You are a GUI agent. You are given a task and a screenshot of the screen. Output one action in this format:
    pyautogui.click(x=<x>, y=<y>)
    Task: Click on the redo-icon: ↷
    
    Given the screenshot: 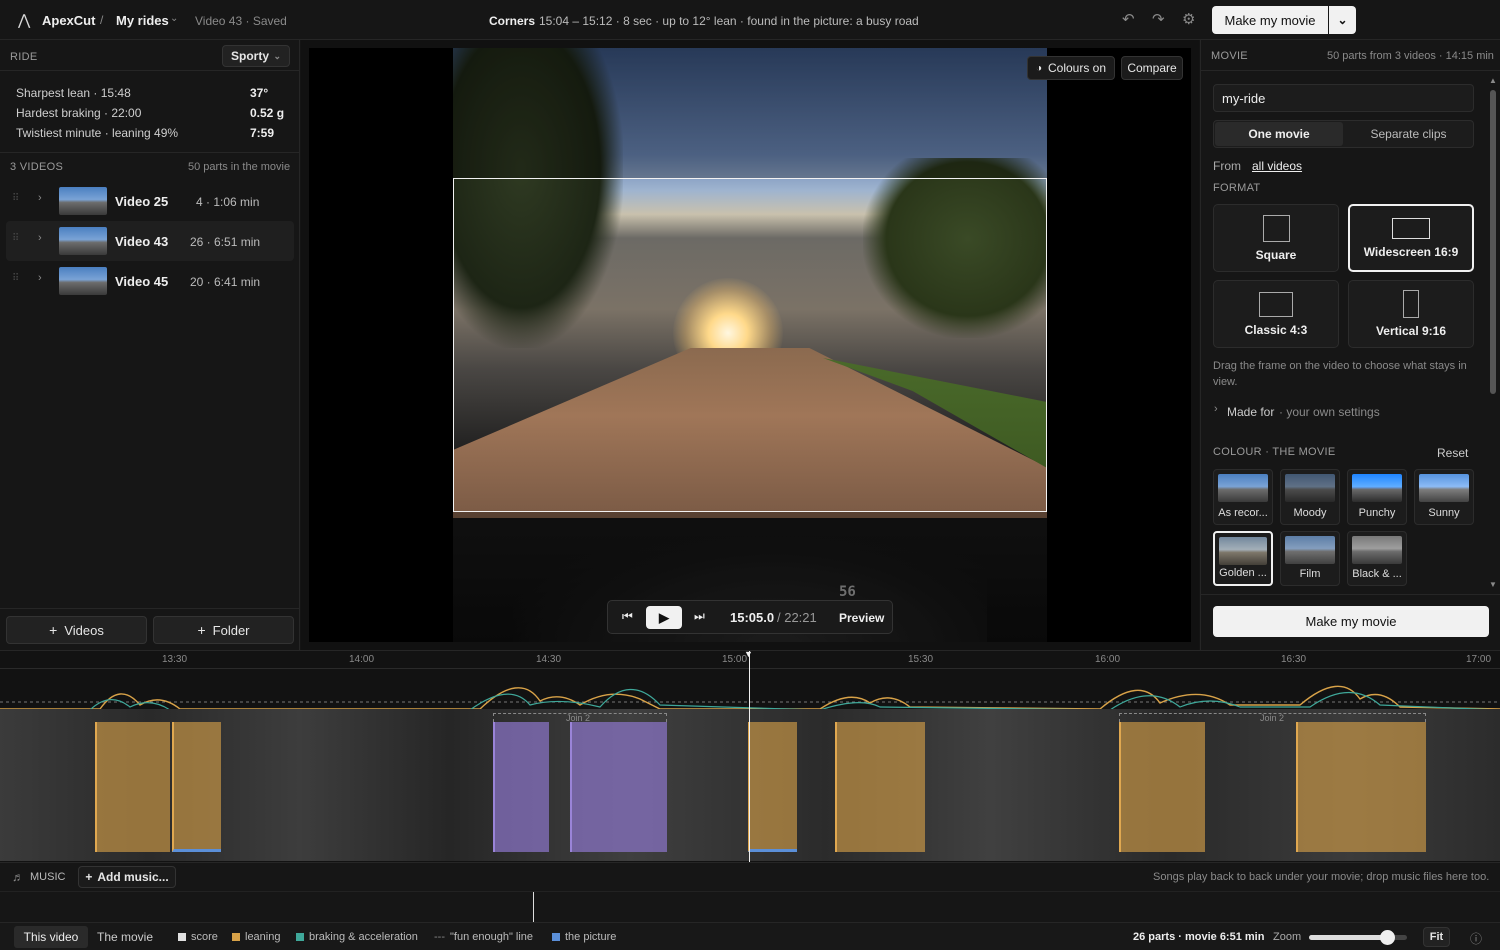 What is the action you would take?
    pyautogui.click(x=1158, y=19)
    